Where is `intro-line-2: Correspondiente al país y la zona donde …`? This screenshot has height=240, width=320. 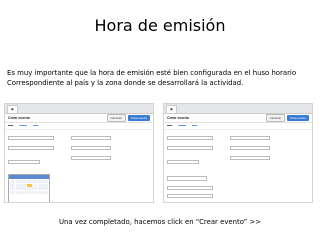
intro-line-2: Correspondiente al país y la zona donde … is located at coordinates (125, 83).